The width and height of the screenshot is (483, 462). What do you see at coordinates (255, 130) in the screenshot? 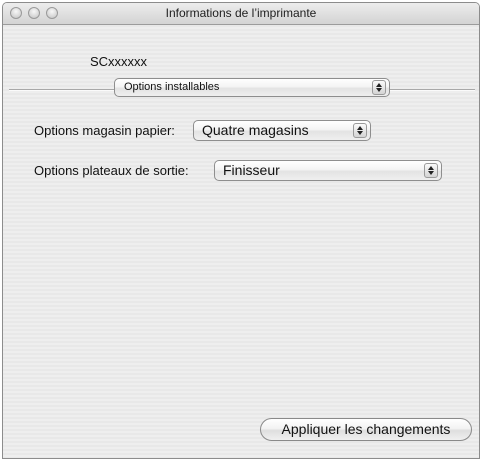
I see `paper-tray-options-value: Quatre magasins` at bounding box center [255, 130].